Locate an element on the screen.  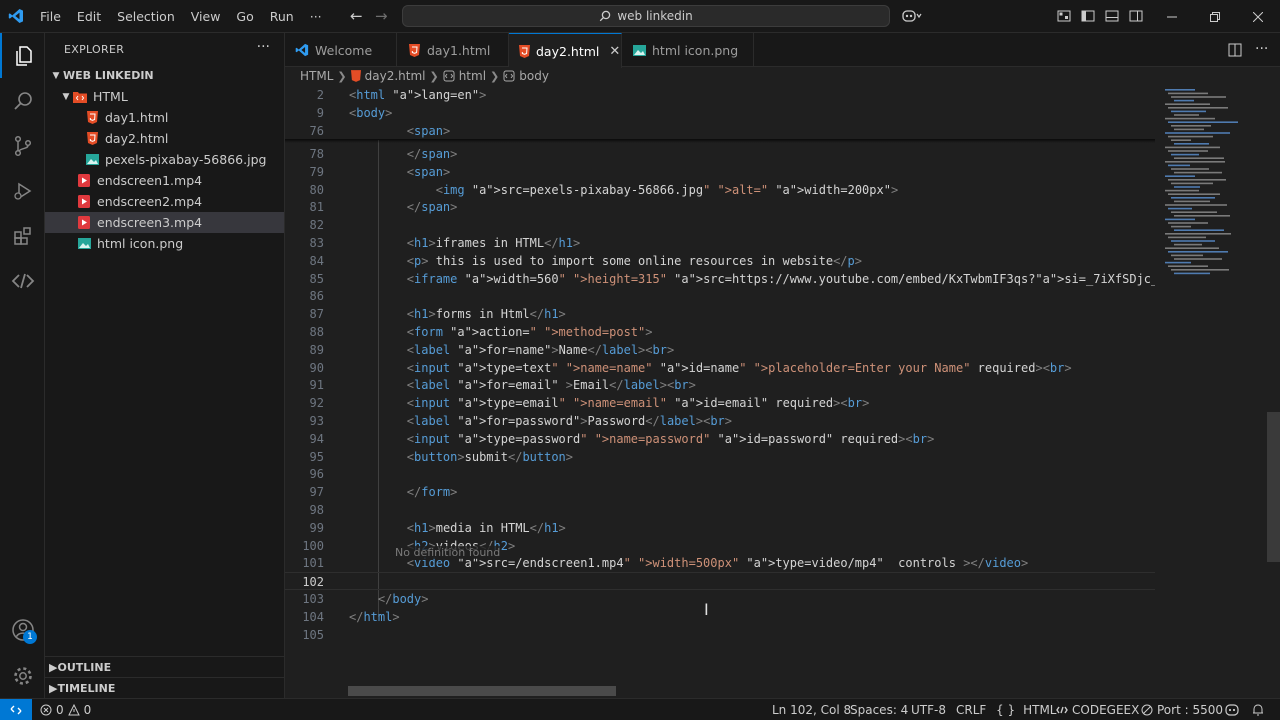
menu-file: File is located at coordinates (50, 16).